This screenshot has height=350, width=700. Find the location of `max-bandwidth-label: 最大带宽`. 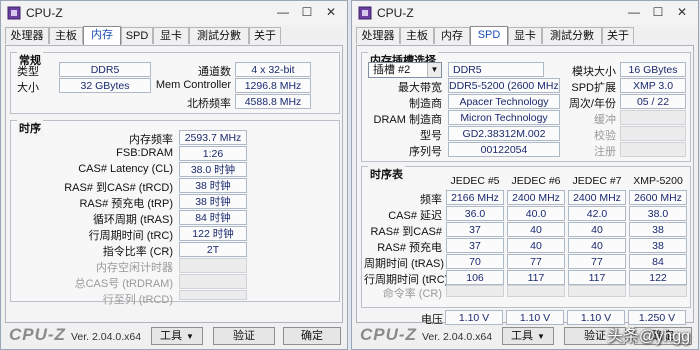

max-bandwidth-label: 最大带宽 is located at coordinates (420, 88).